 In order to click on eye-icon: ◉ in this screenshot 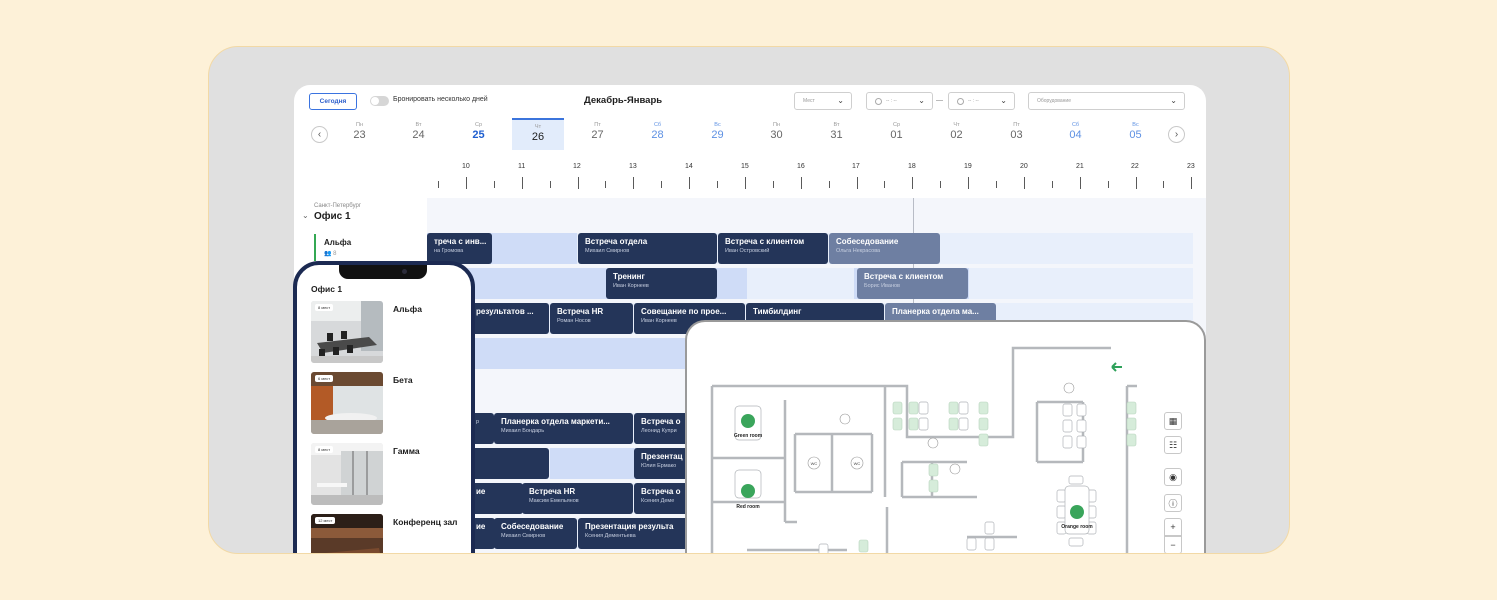, I will do `click(1173, 477)`.